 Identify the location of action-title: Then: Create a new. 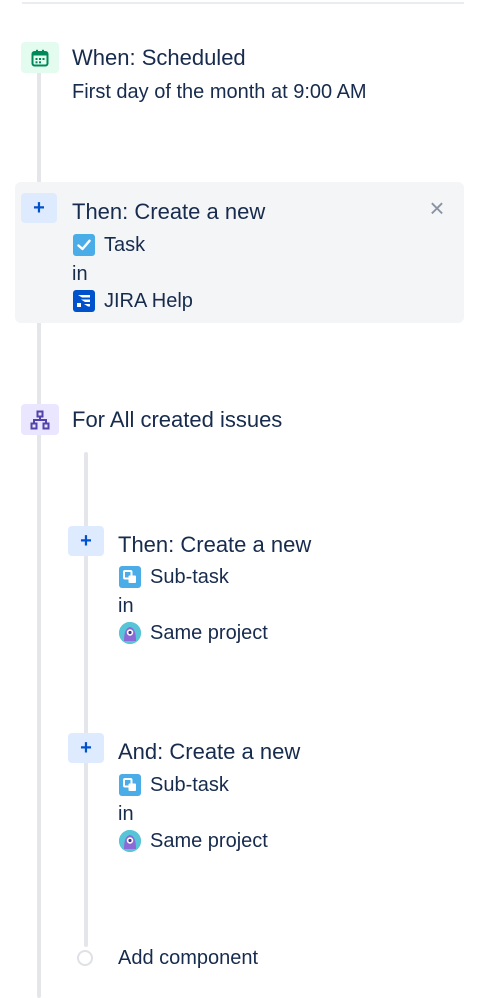
(169, 211).